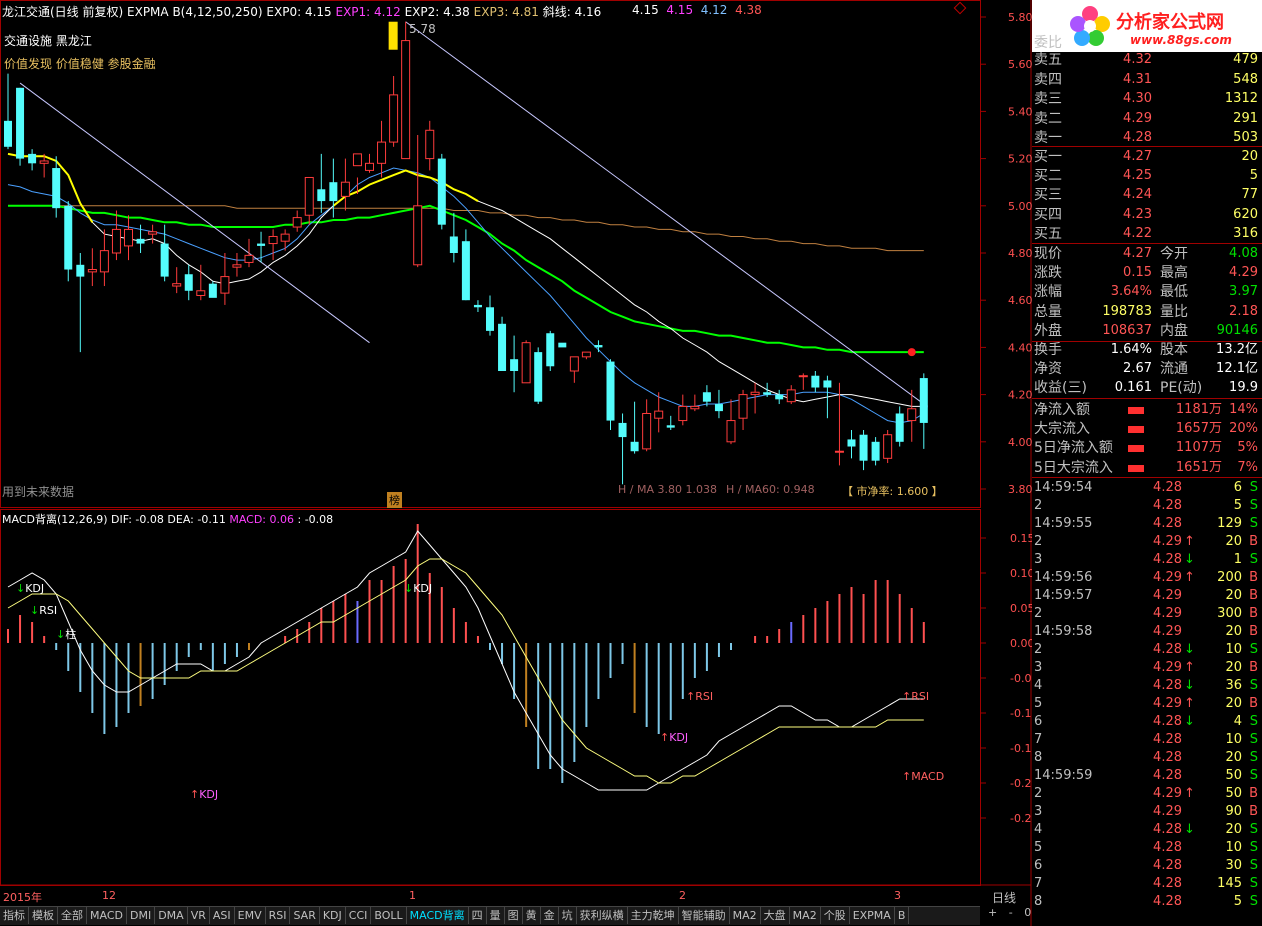 This screenshot has height=926, width=1262. What do you see at coordinates (478, 915) in the screenshot?
I see `tab-15: 四` at bounding box center [478, 915].